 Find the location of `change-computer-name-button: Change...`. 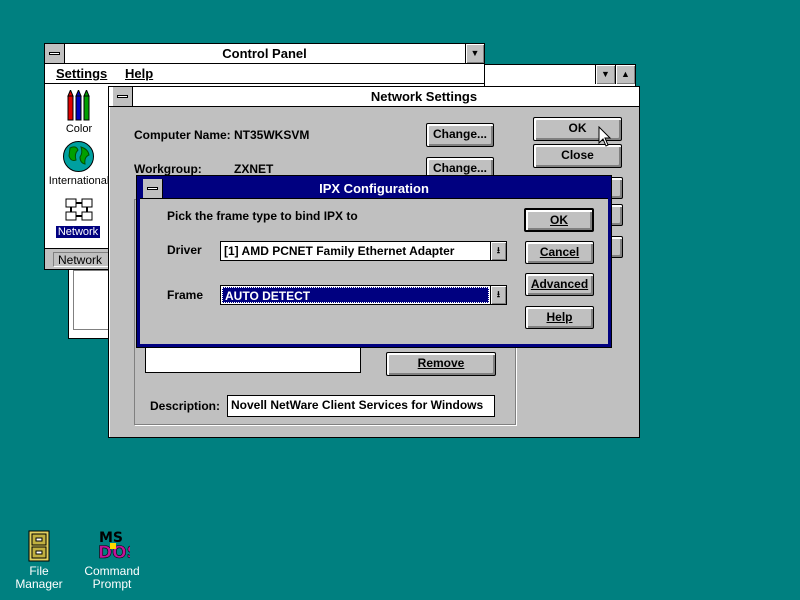

change-computer-name-button: Change... is located at coordinates (460, 135).